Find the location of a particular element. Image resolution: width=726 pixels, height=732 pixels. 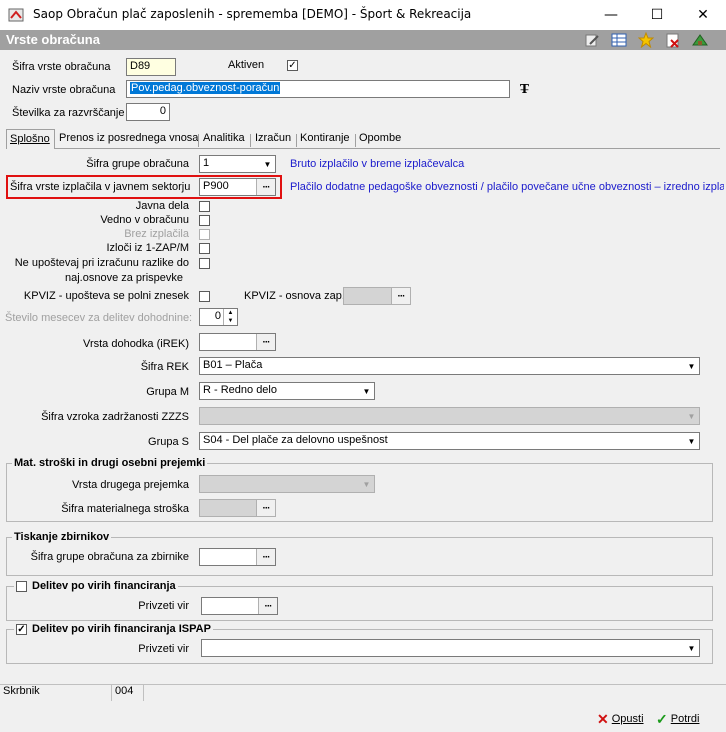

sifra-input: D89 is located at coordinates (151, 67).